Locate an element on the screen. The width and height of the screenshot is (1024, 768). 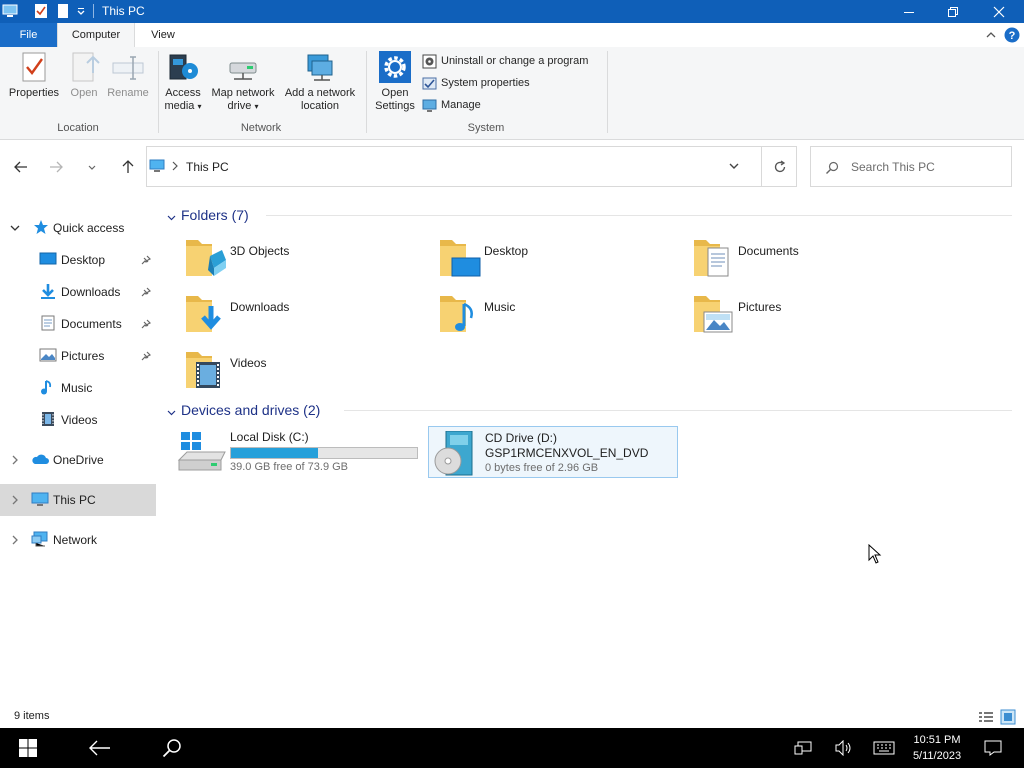
breadcrumb-separator-icon is located at coordinates (175, 167).